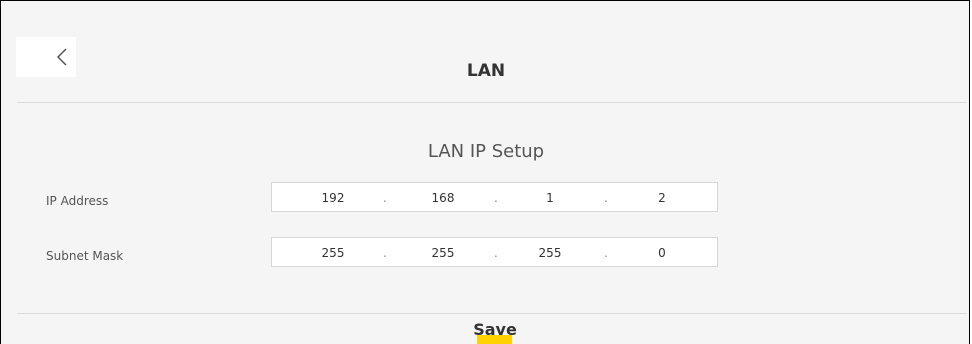 The image size is (972, 344). Describe the element at coordinates (550, 198) in the screenshot. I see `ip-address-octet-3: 1` at that location.